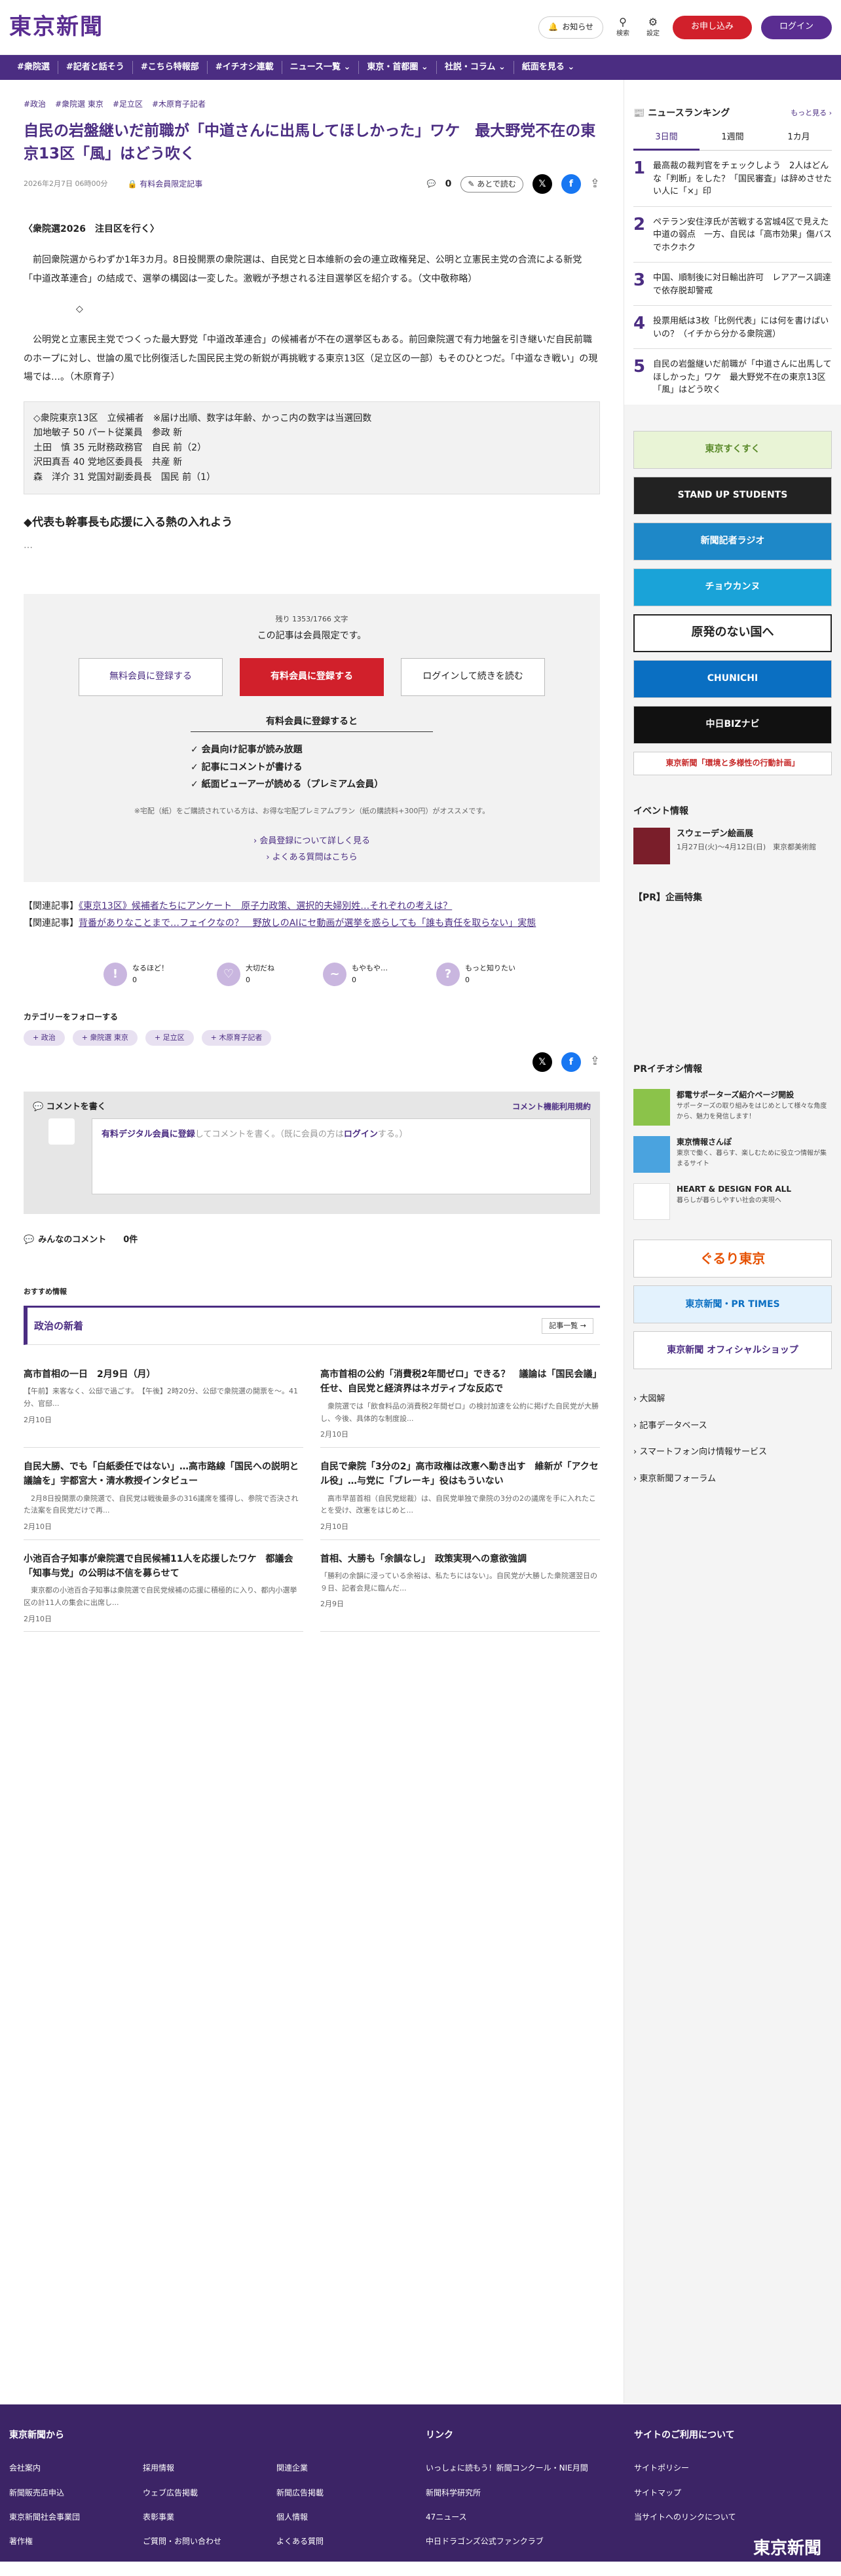  Describe the element at coordinates (343, 2468) in the screenshot. I see `footer-link: 関連企業` at that location.